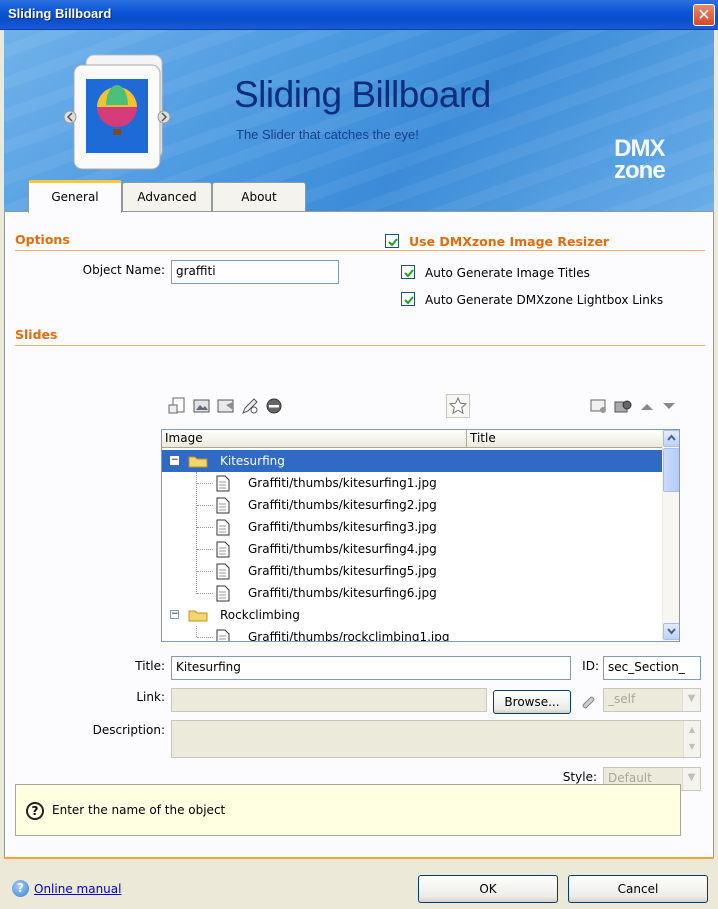 Image resolution: width=718 pixels, height=909 pixels. I want to click on column-header-title: Title, so click(564, 439).